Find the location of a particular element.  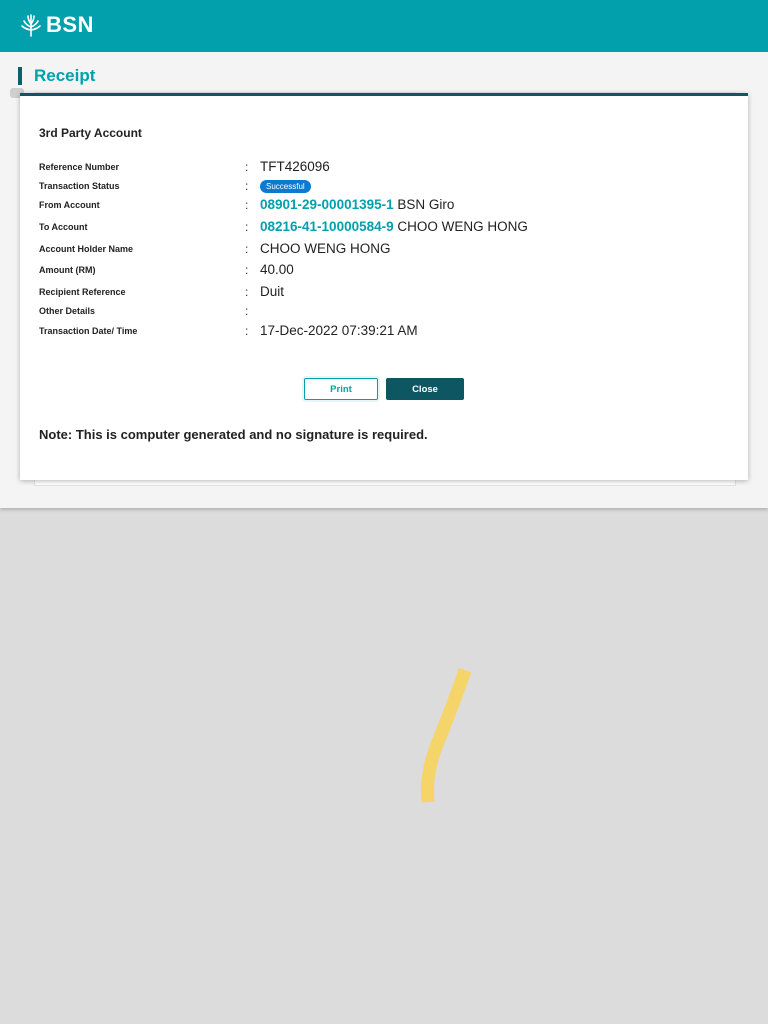

brand-logo: BSN is located at coordinates (57, 25).